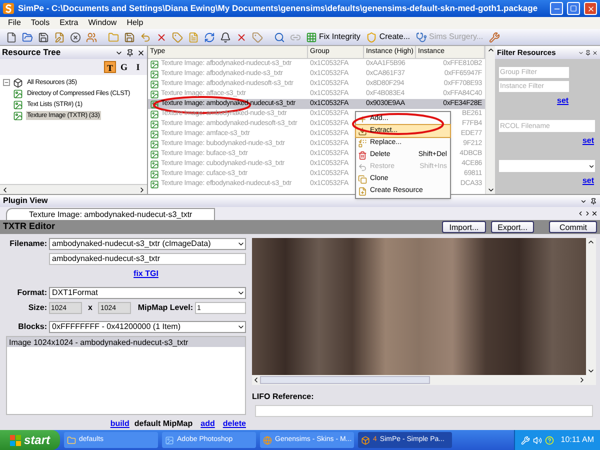 This screenshot has width=600, height=450. I want to click on delete-link: delete, so click(234, 424).